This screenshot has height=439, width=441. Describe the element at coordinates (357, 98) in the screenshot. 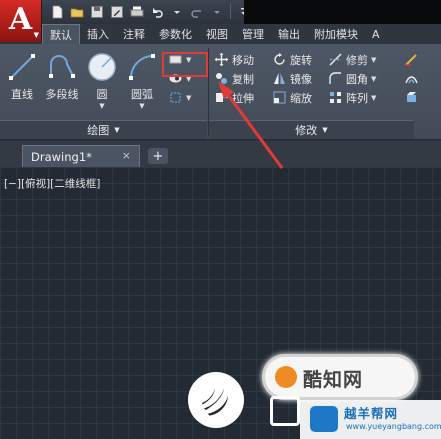

I see `array-tool-label: 阵列` at that location.